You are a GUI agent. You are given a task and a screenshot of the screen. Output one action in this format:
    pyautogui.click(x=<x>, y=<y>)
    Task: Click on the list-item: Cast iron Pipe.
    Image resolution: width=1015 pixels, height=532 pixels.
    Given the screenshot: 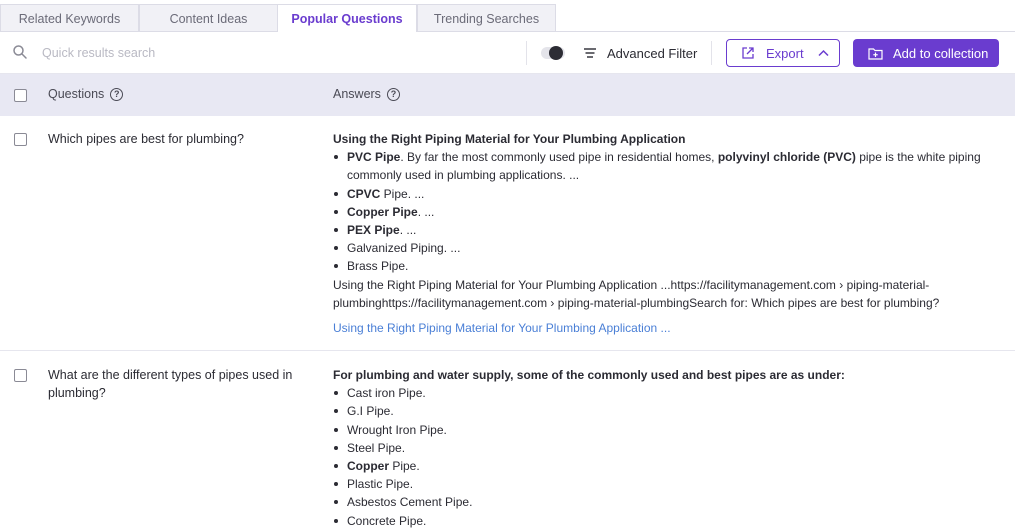 What is the action you would take?
    pyautogui.click(x=663, y=393)
    